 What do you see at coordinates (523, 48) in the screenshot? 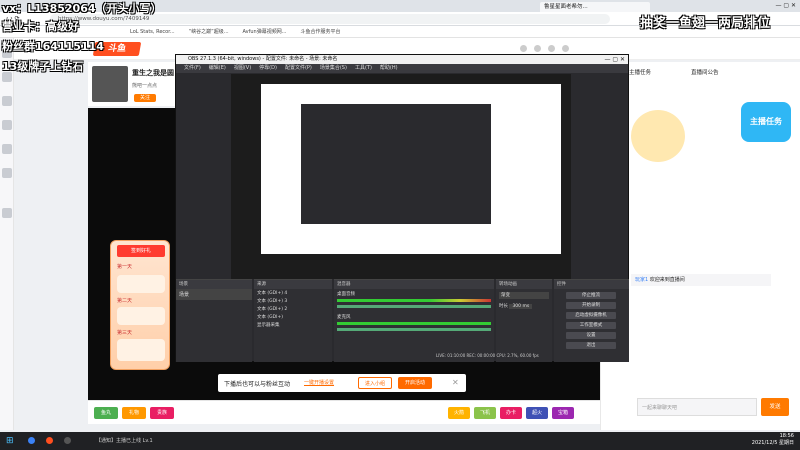
I see `history-icon` at bounding box center [523, 48].